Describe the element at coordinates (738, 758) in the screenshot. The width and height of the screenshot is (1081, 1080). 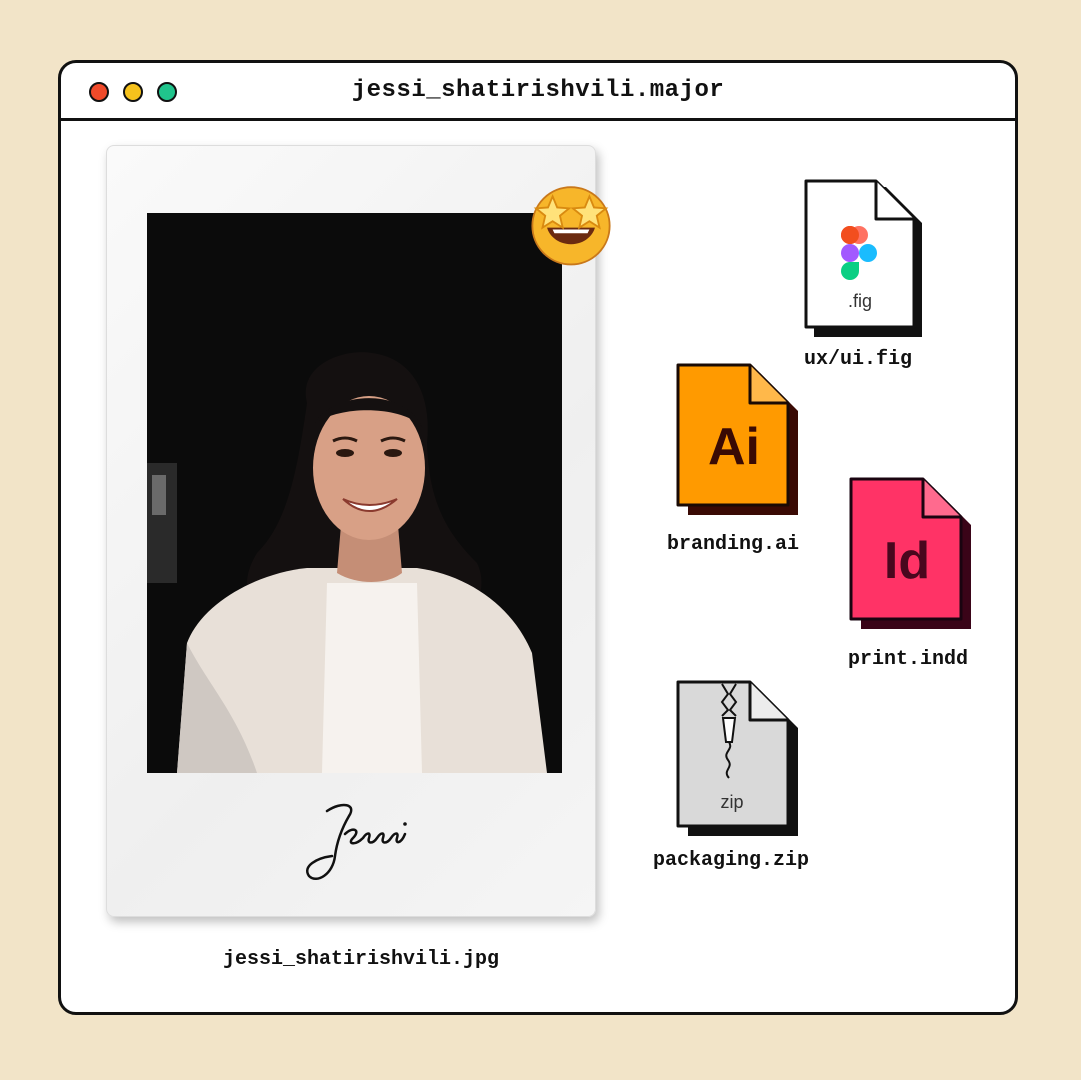
I see `file-packaging-zip: zip` at that location.